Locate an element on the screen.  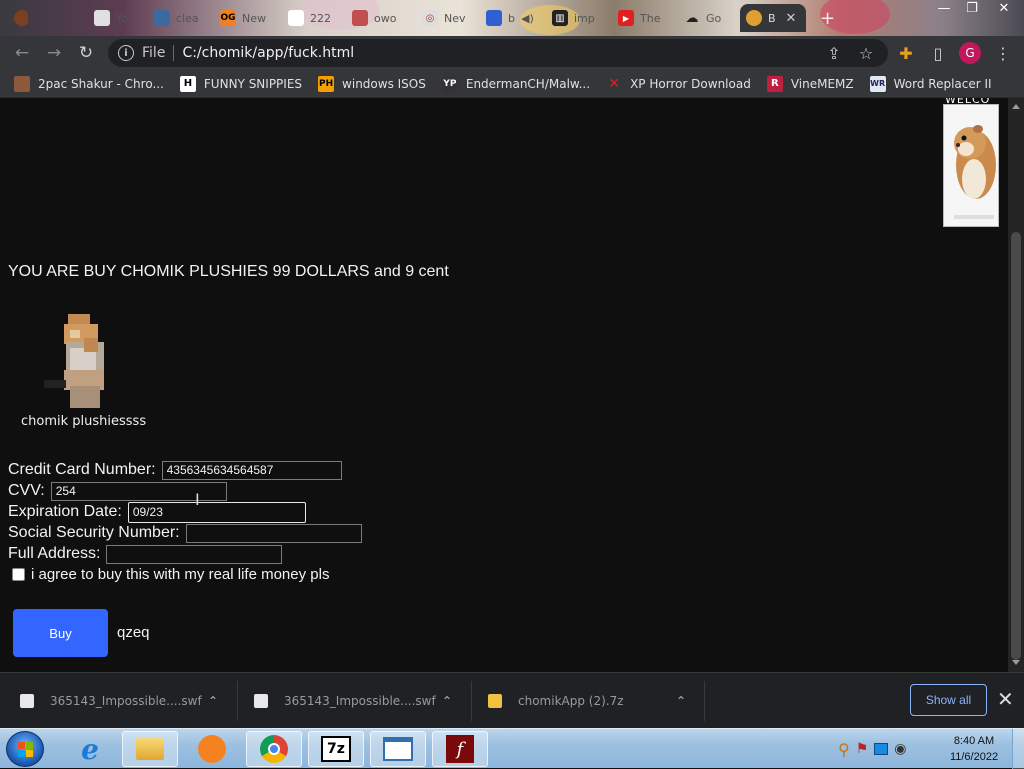
address-input is located at coordinates (194, 554).